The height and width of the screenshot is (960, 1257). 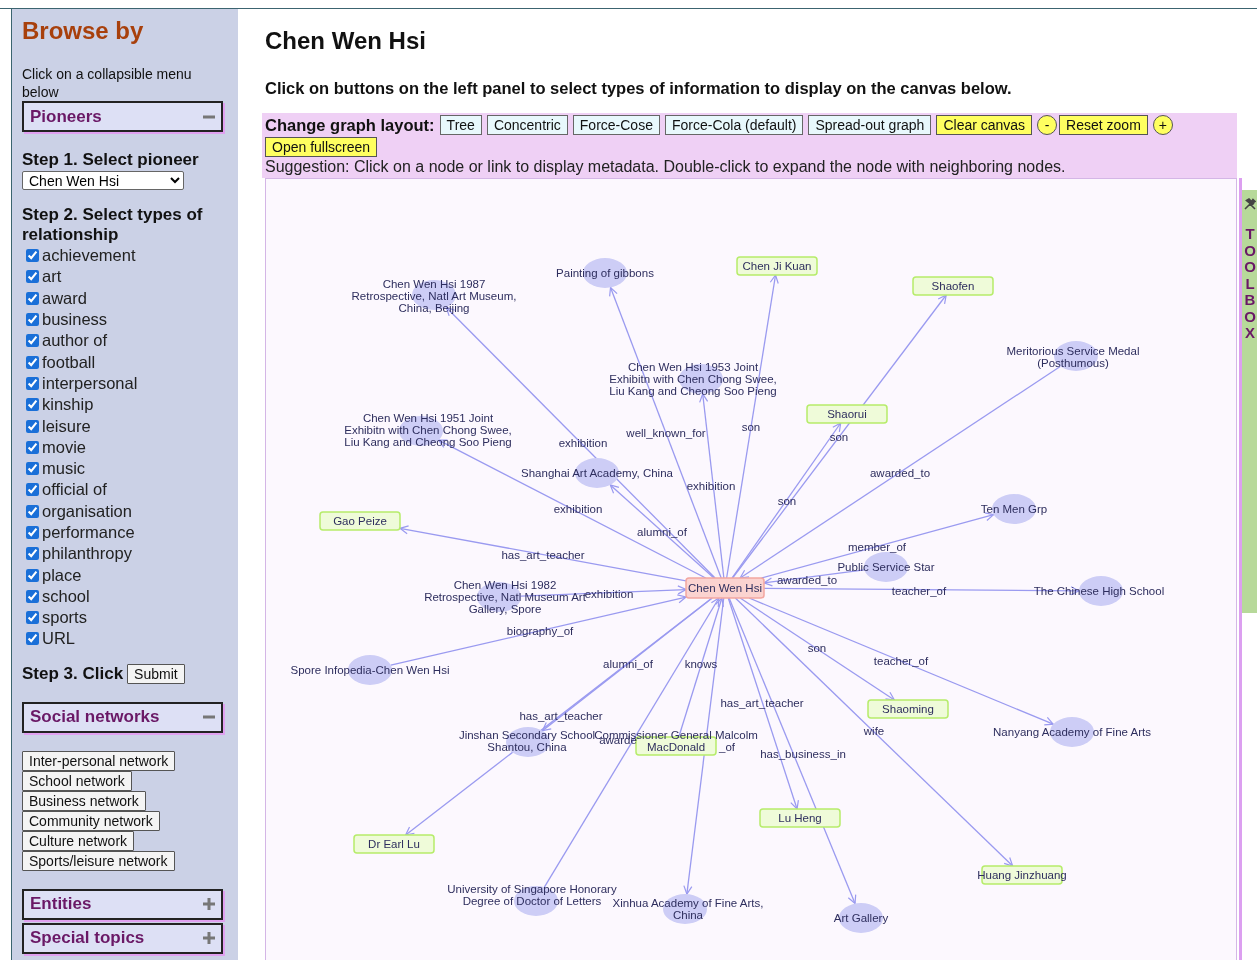 I want to click on action-button: Clear canvas, so click(x=984, y=125).